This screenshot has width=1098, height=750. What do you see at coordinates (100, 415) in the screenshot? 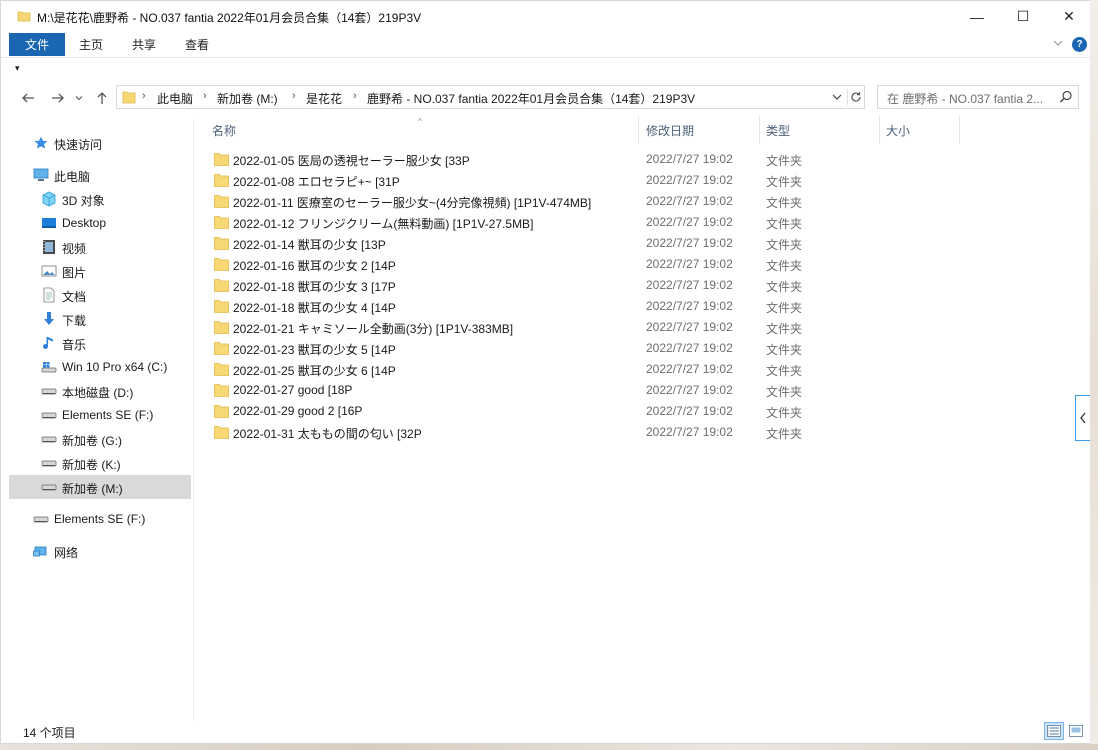
I see `sidebar-item-drive-f: Elements SE (F:)` at bounding box center [100, 415].